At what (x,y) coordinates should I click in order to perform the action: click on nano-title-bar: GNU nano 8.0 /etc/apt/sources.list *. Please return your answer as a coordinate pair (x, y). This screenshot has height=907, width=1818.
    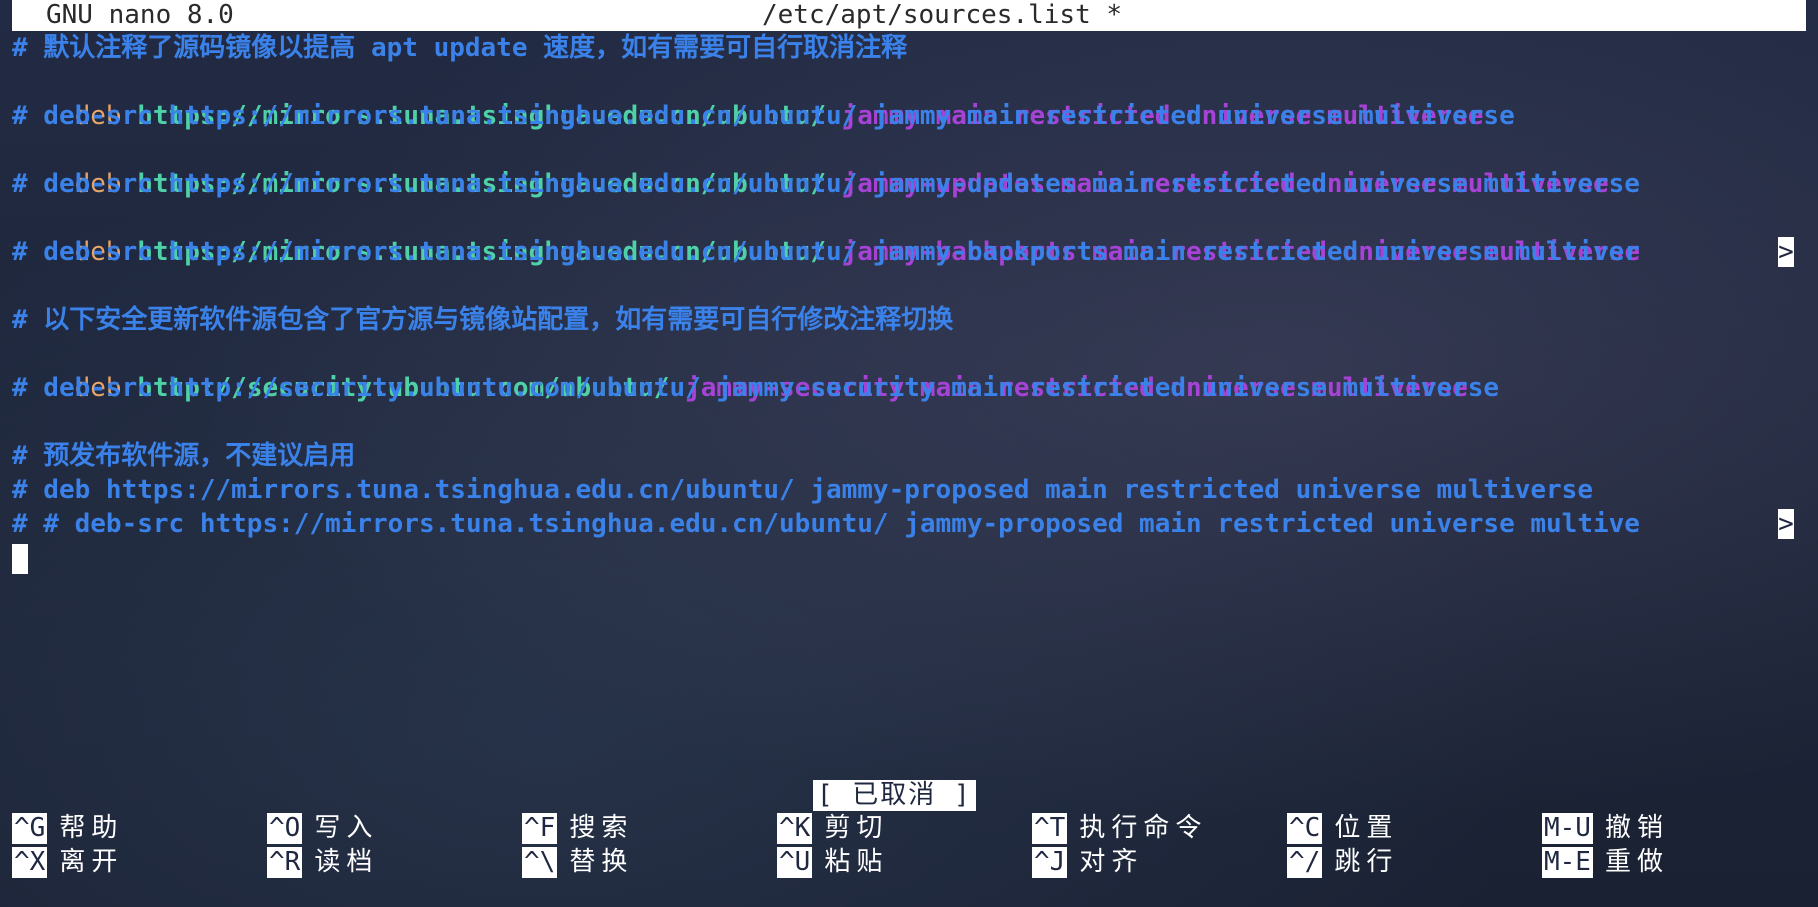
    Looking at the image, I should click on (909, 15).